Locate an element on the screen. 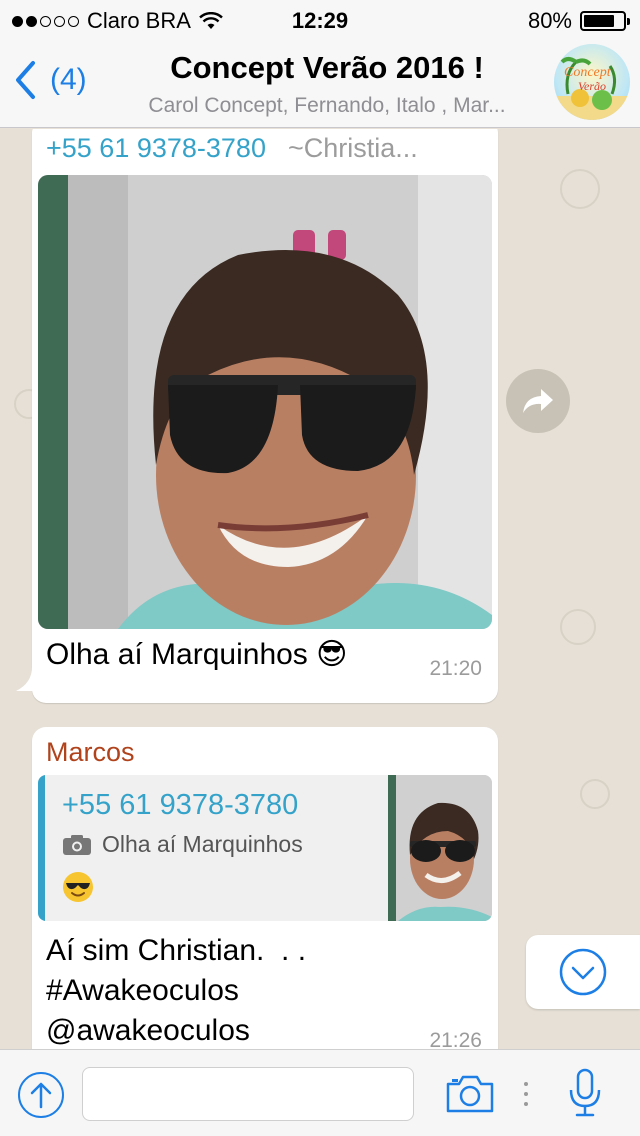 The width and height of the screenshot is (640, 1136). group-title: Concept Verão 2016 ! is located at coordinates (327, 68).